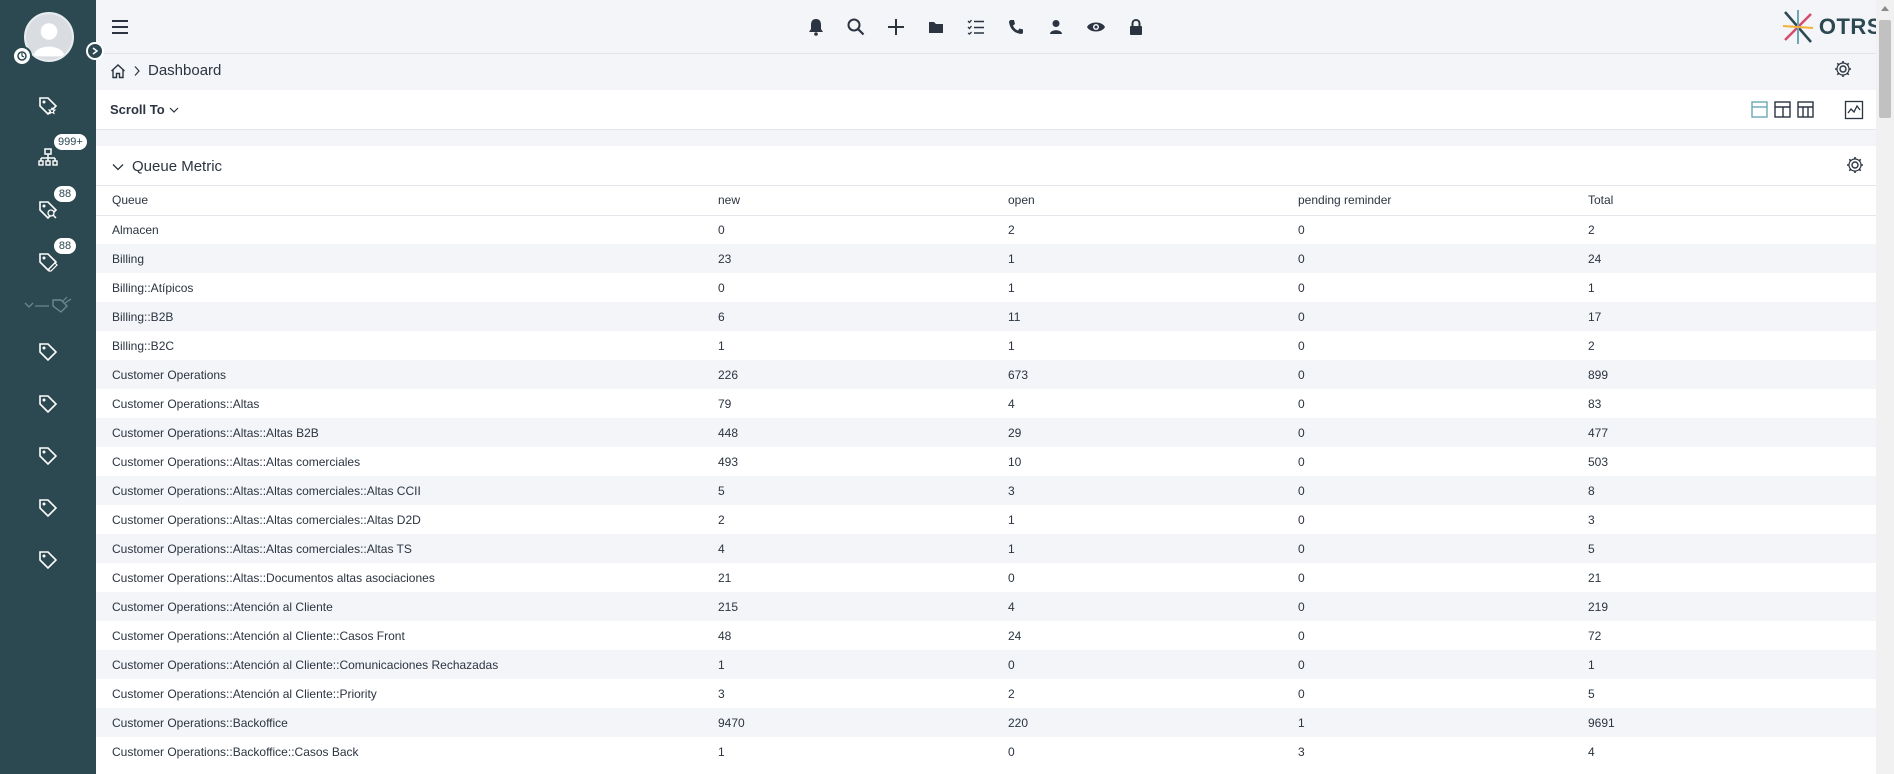 Image resolution: width=1894 pixels, height=774 pixels. Describe the element at coordinates (120, 27) in the screenshot. I see `menu-toggle-button` at that location.